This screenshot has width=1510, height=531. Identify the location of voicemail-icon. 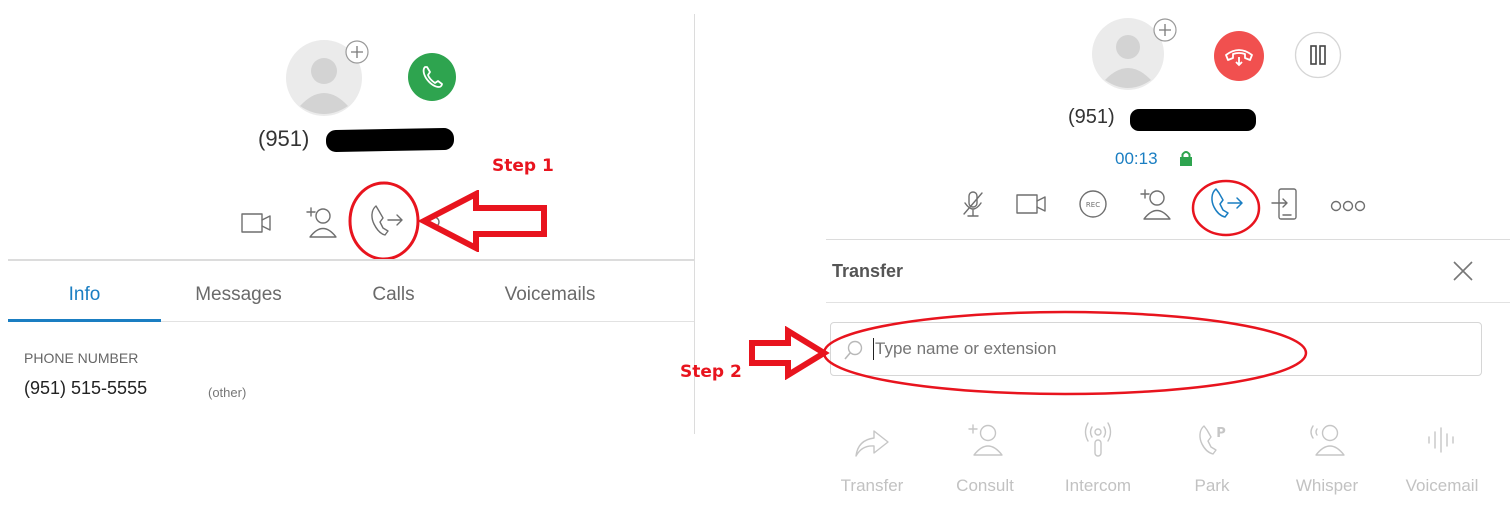
(1441, 440).